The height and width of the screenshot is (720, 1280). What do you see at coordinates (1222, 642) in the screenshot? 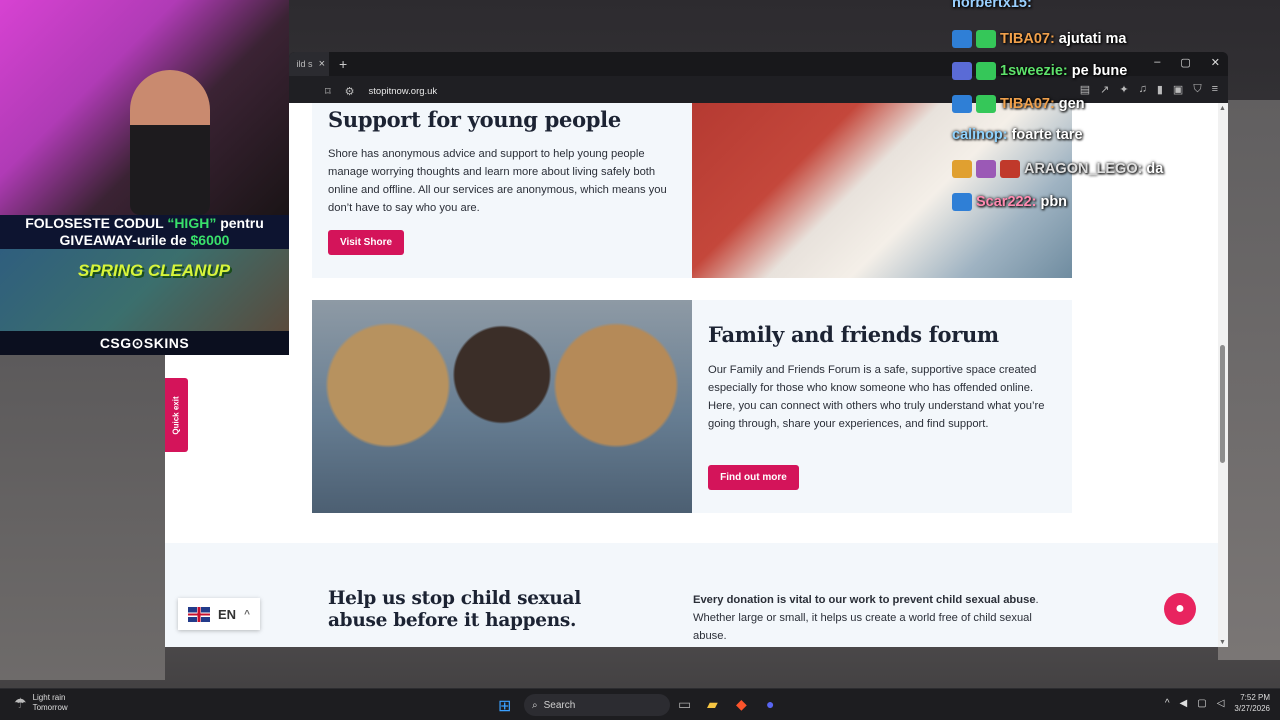
I see `scroll-down-icon: ▼` at bounding box center [1222, 642].